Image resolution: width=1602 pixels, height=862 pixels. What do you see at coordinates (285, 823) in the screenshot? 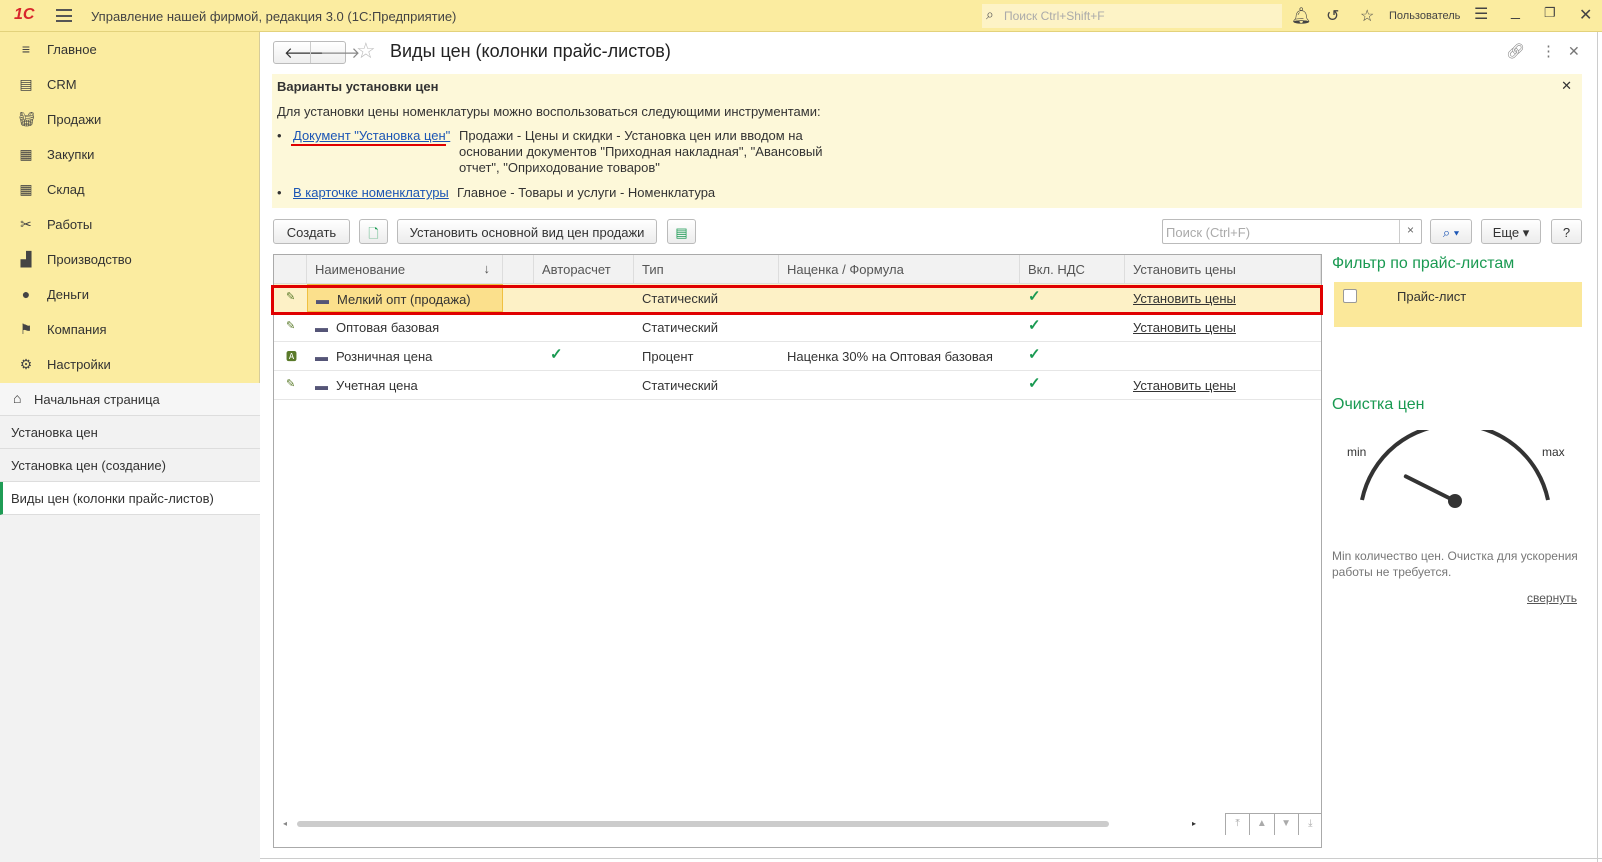
I see `scroll-left-icon: ◂` at bounding box center [285, 823].